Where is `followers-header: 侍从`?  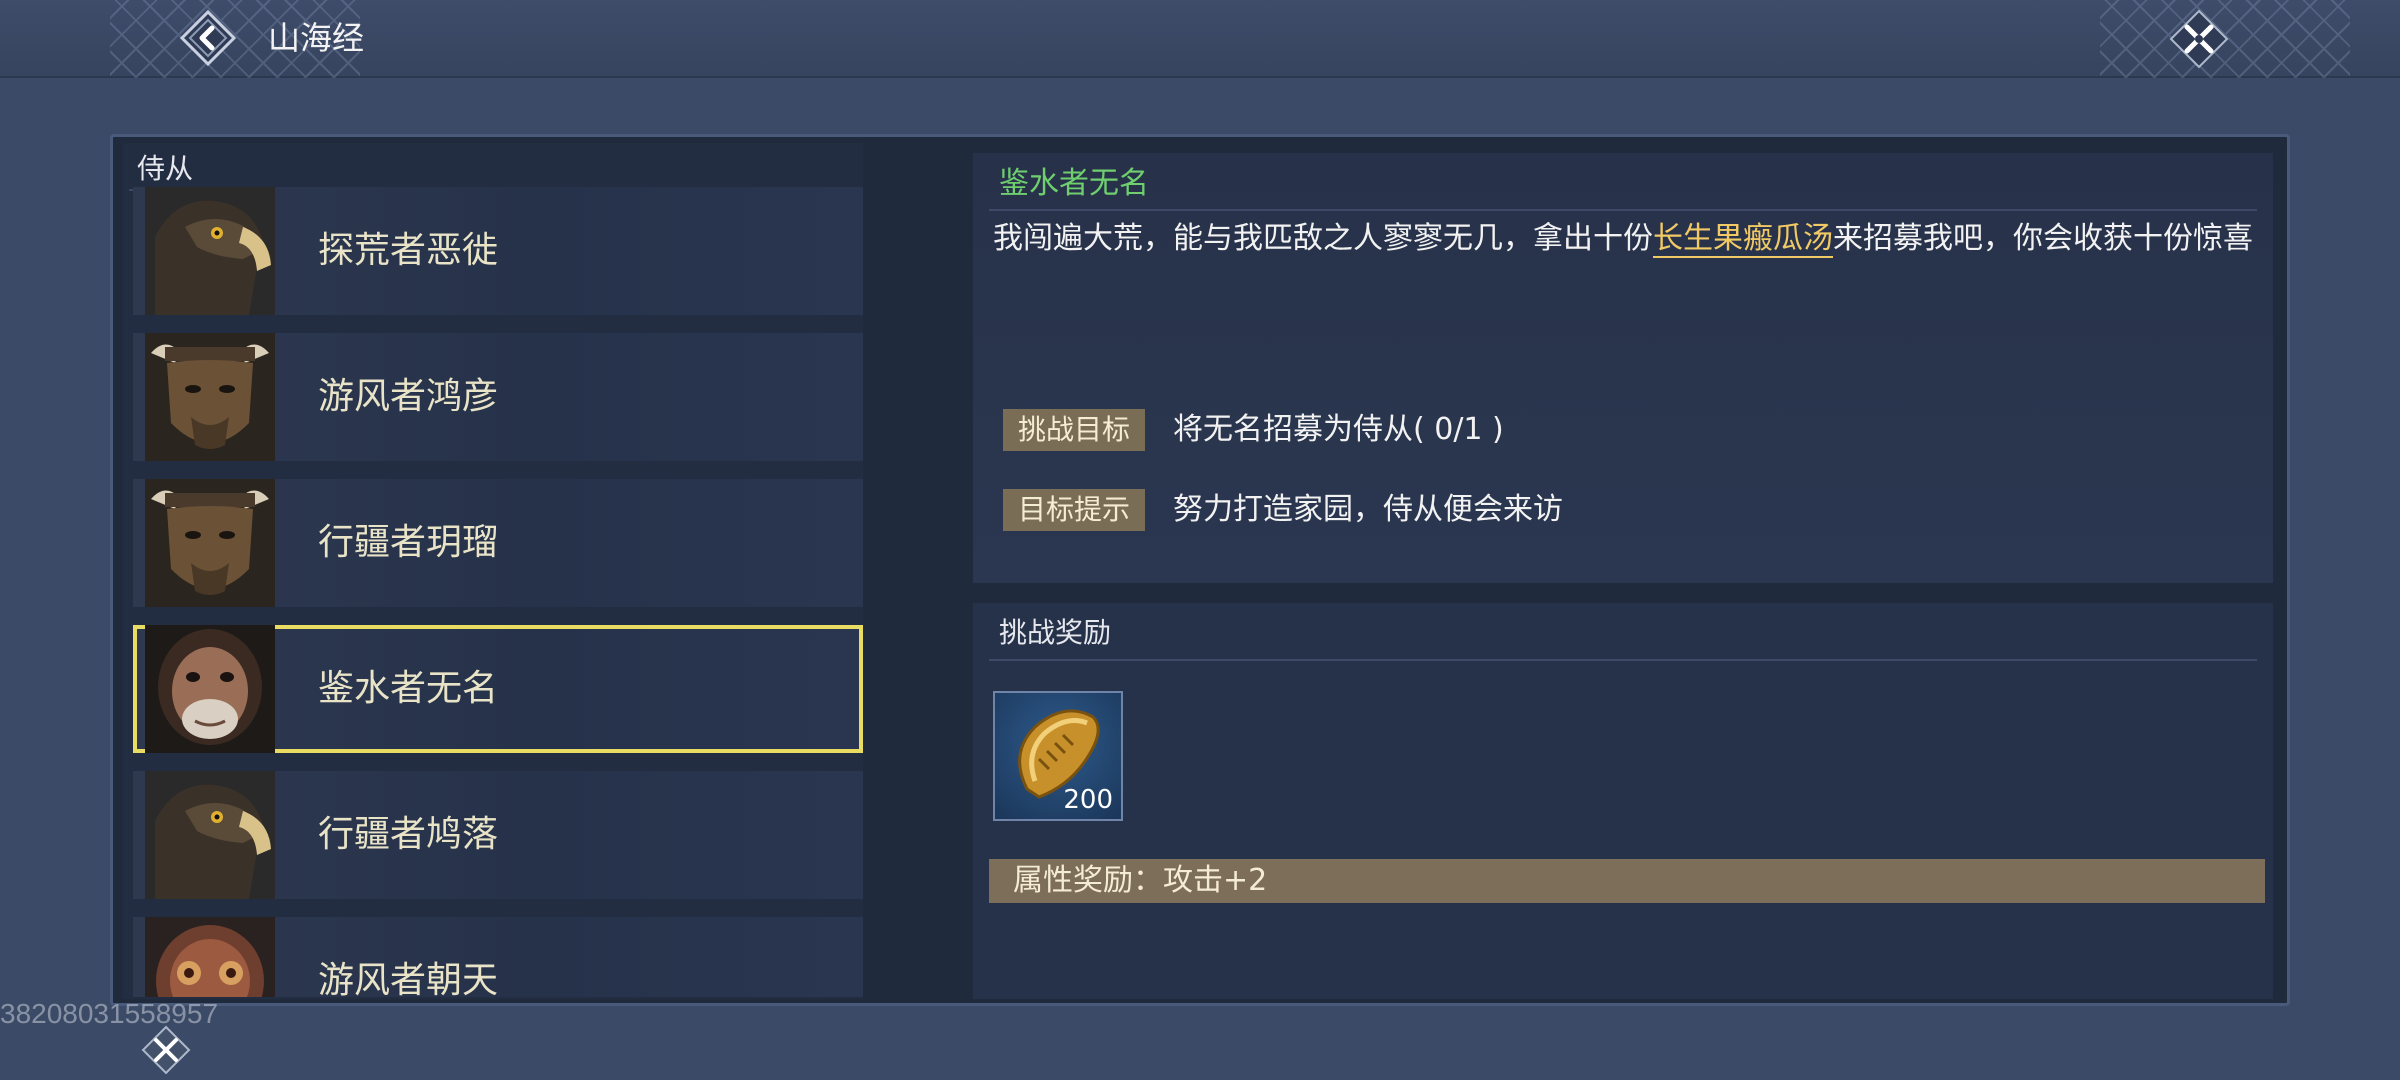 followers-header: 侍从 is located at coordinates (165, 168).